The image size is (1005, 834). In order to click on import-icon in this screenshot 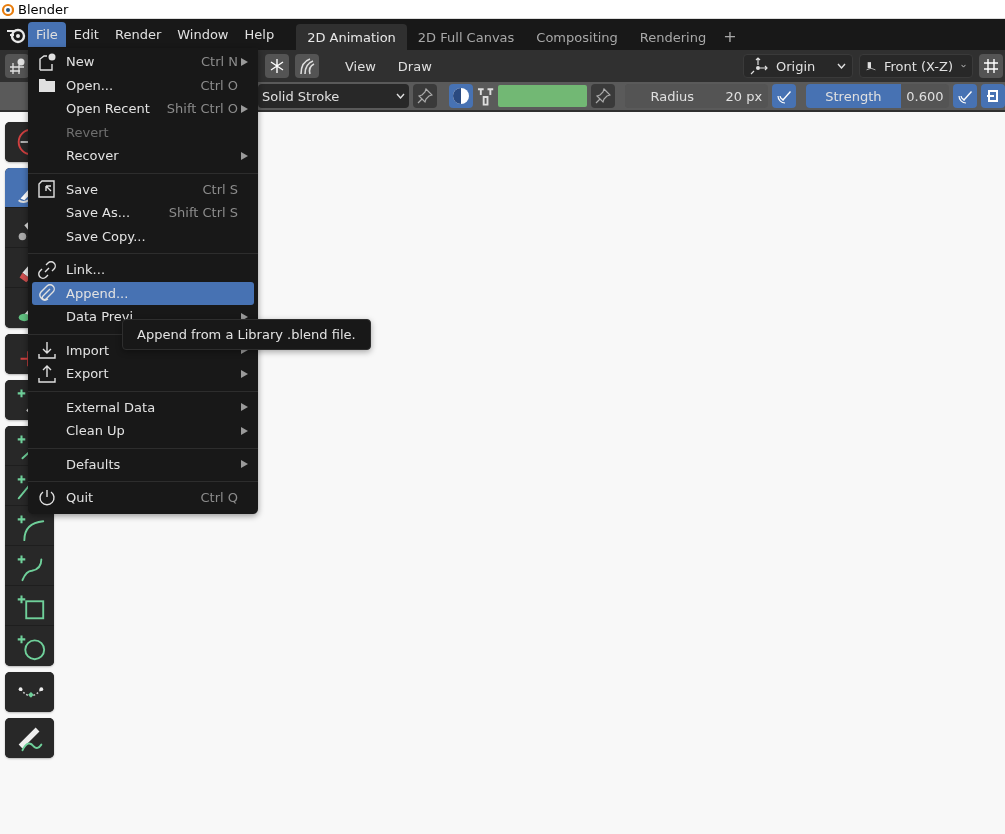, I will do `click(47, 350)`.